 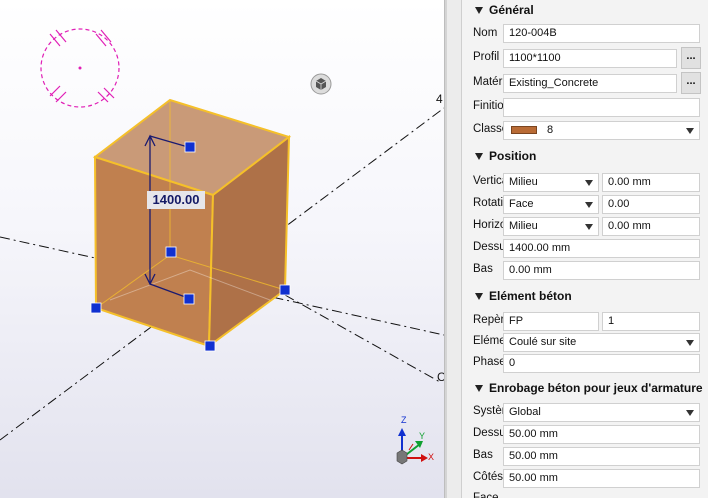 What do you see at coordinates (530, 296) in the screenshot?
I see `section-title: Elément béton` at bounding box center [530, 296].